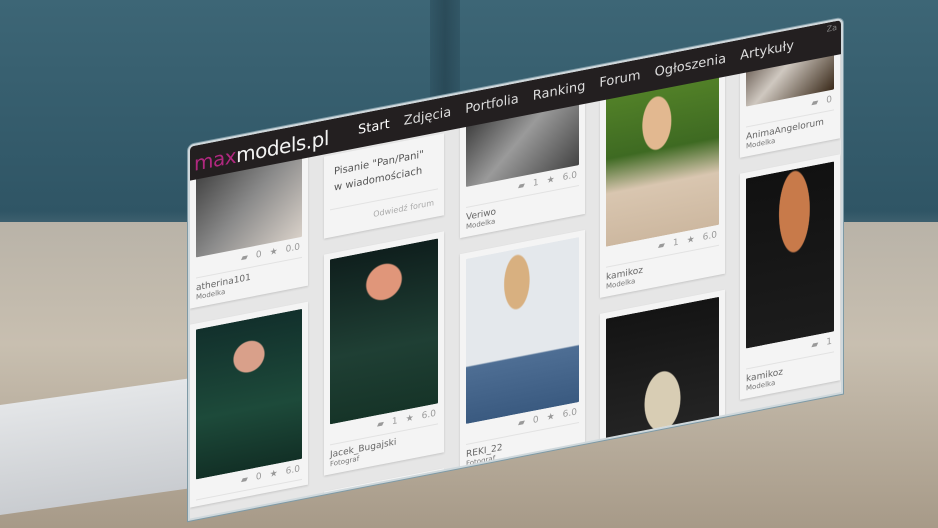 This screenshot has width=938, height=528. What do you see at coordinates (619, 79) in the screenshot?
I see `nav-forum: Forum` at bounding box center [619, 79].